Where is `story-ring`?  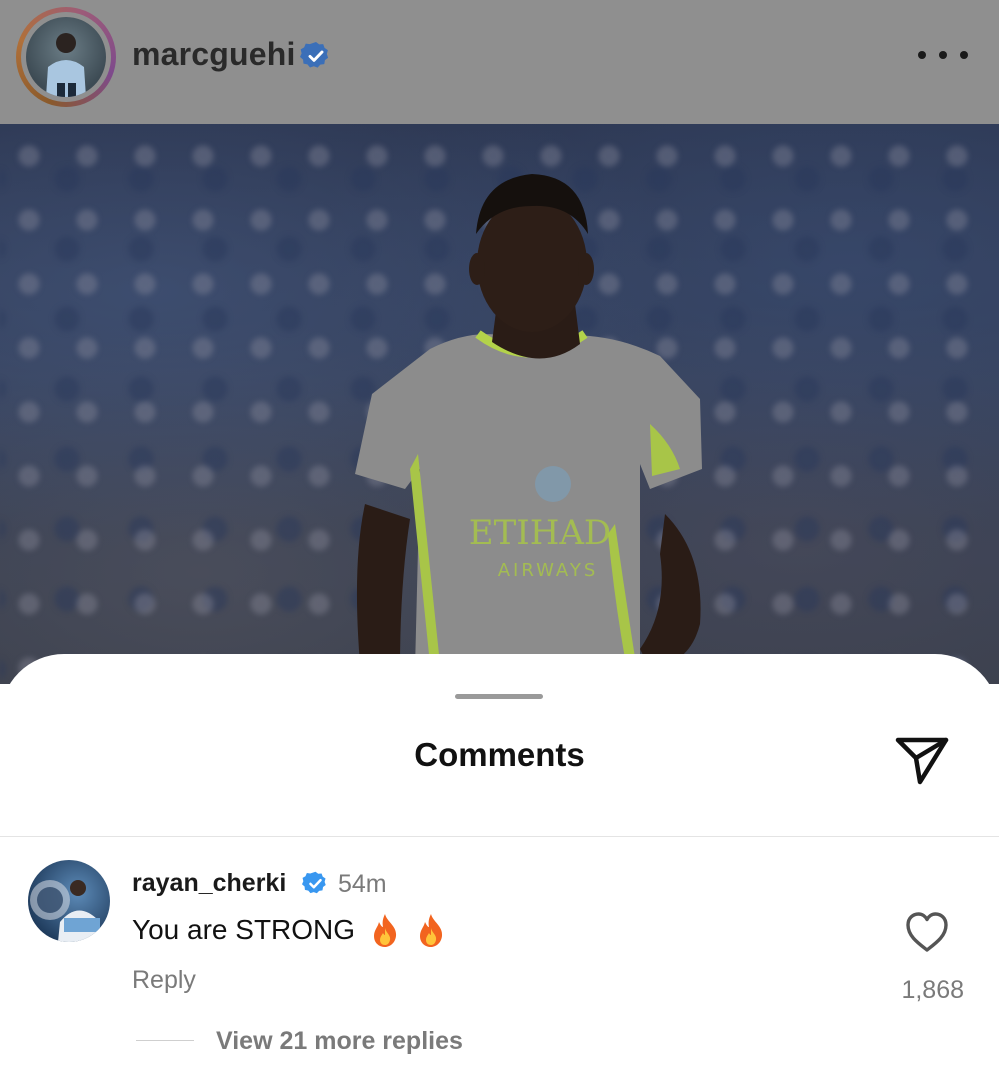
story-ring is located at coordinates (66, 57).